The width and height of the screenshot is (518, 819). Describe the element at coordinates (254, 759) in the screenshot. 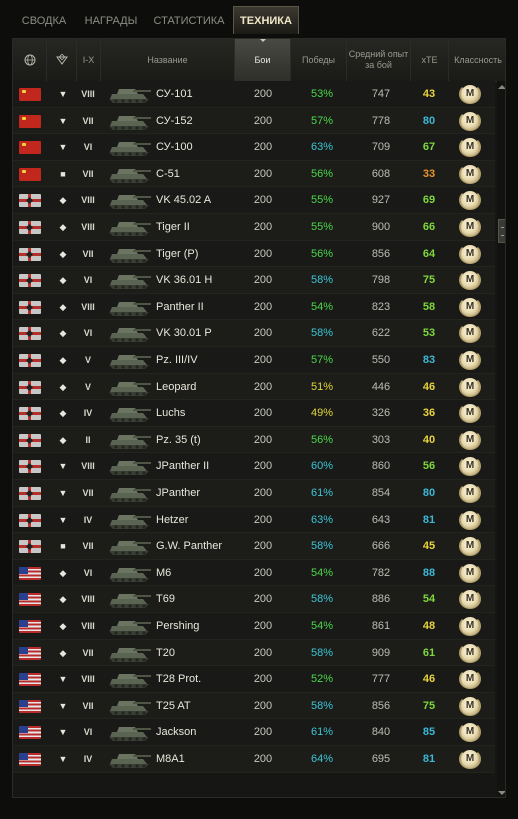

I see `table-row: ▼ IV M8A1 200 64% 695 81 M` at that location.